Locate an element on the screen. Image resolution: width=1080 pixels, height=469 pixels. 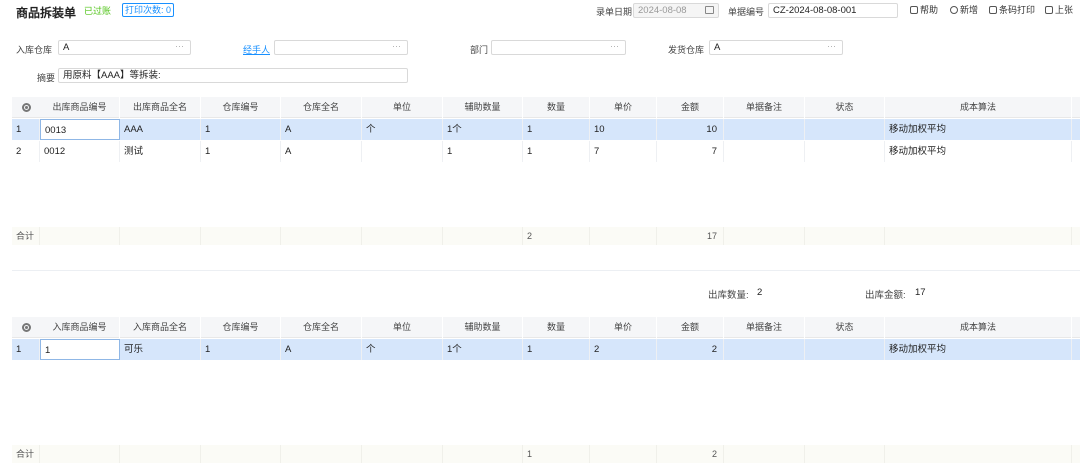
row-index: 1 is located at coordinates (26, 129).